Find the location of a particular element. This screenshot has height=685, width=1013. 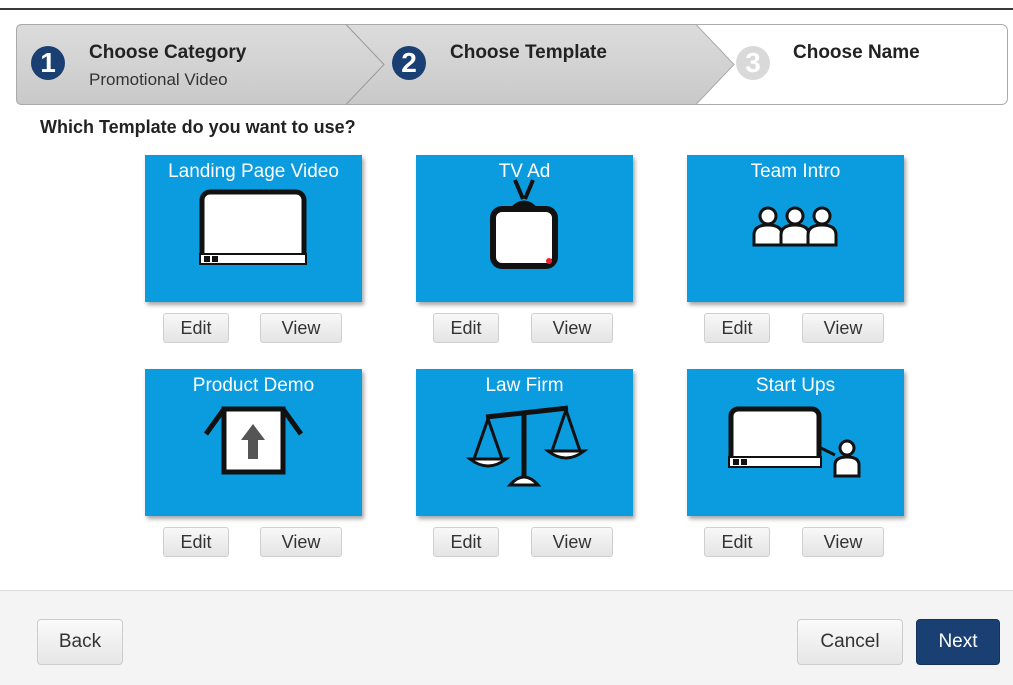

back-button: Back is located at coordinates (80, 642).